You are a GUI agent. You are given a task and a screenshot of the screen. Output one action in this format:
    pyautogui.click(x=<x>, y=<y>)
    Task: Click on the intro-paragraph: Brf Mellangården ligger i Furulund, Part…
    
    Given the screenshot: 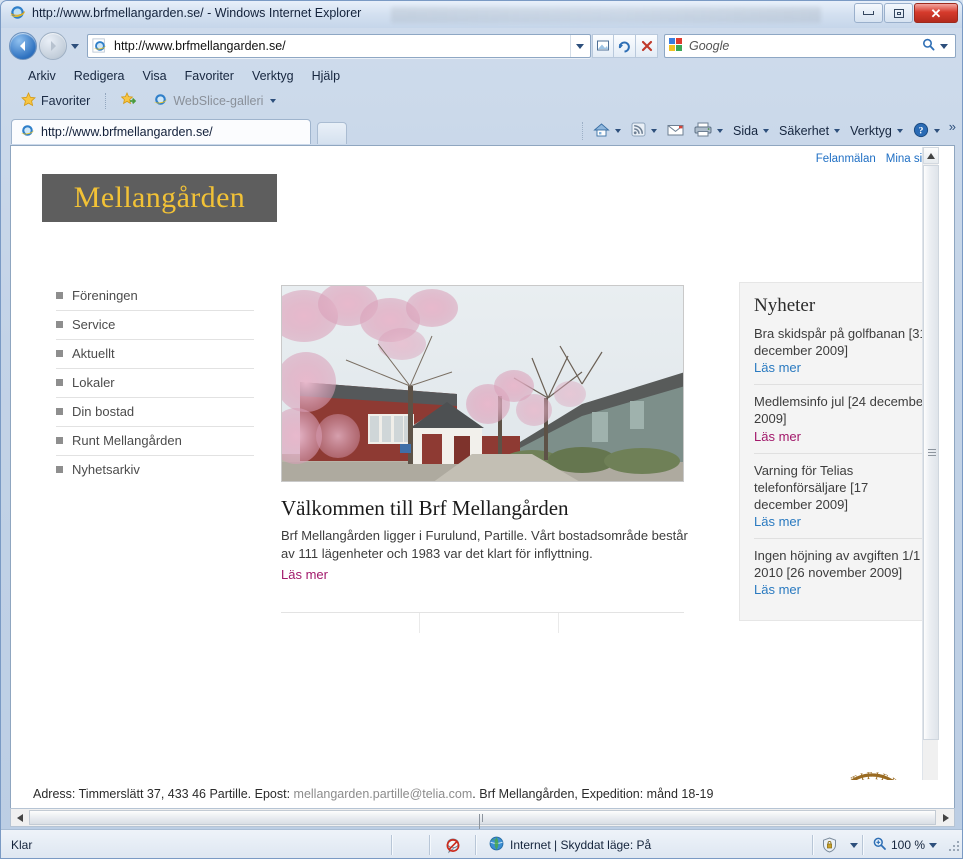 What is the action you would take?
    pyautogui.click(x=484, y=545)
    